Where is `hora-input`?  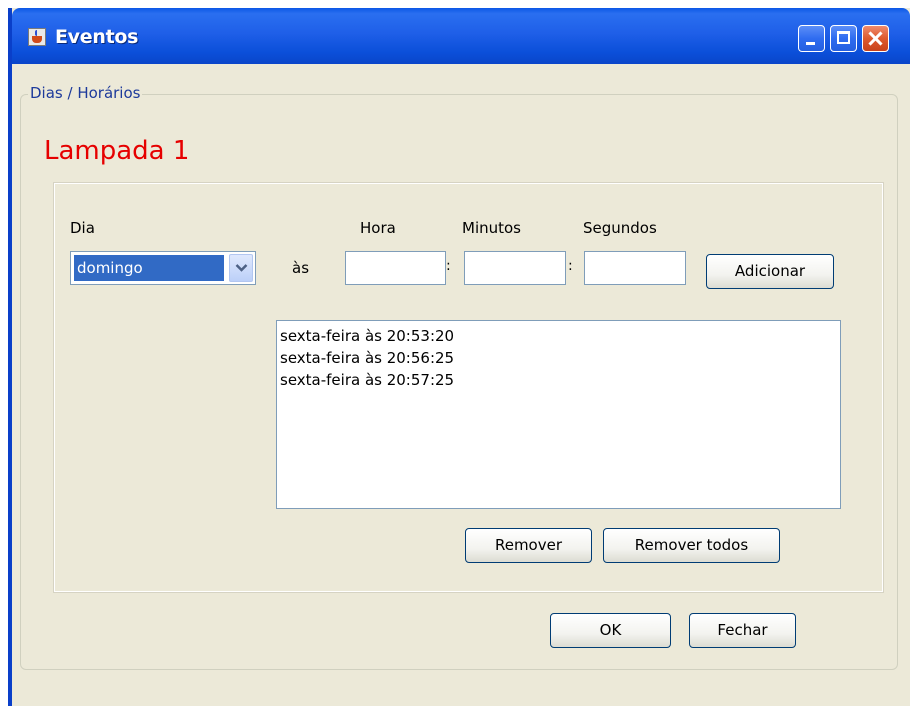 hora-input is located at coordinates (395, 268).